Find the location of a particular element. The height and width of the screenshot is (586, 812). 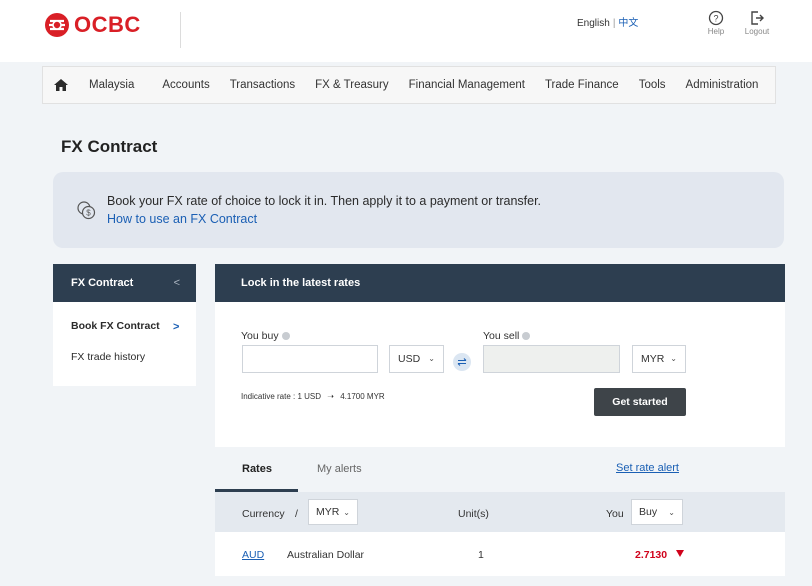

help-icon: ? is located at coordinates (716, 18).